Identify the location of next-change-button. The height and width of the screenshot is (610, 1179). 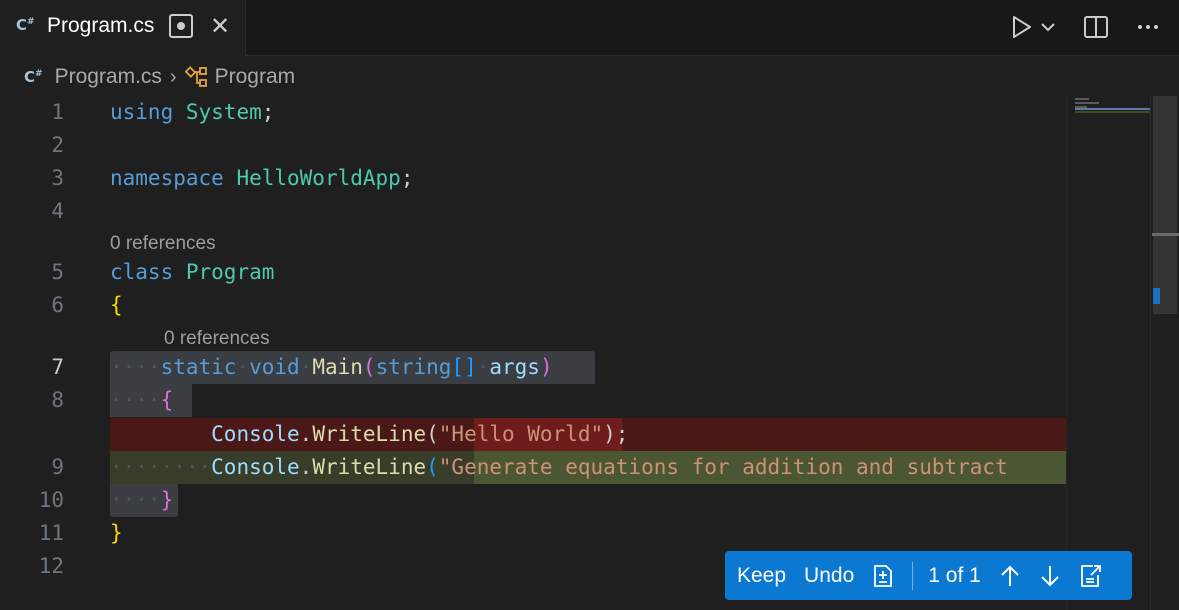
(1050, 576).